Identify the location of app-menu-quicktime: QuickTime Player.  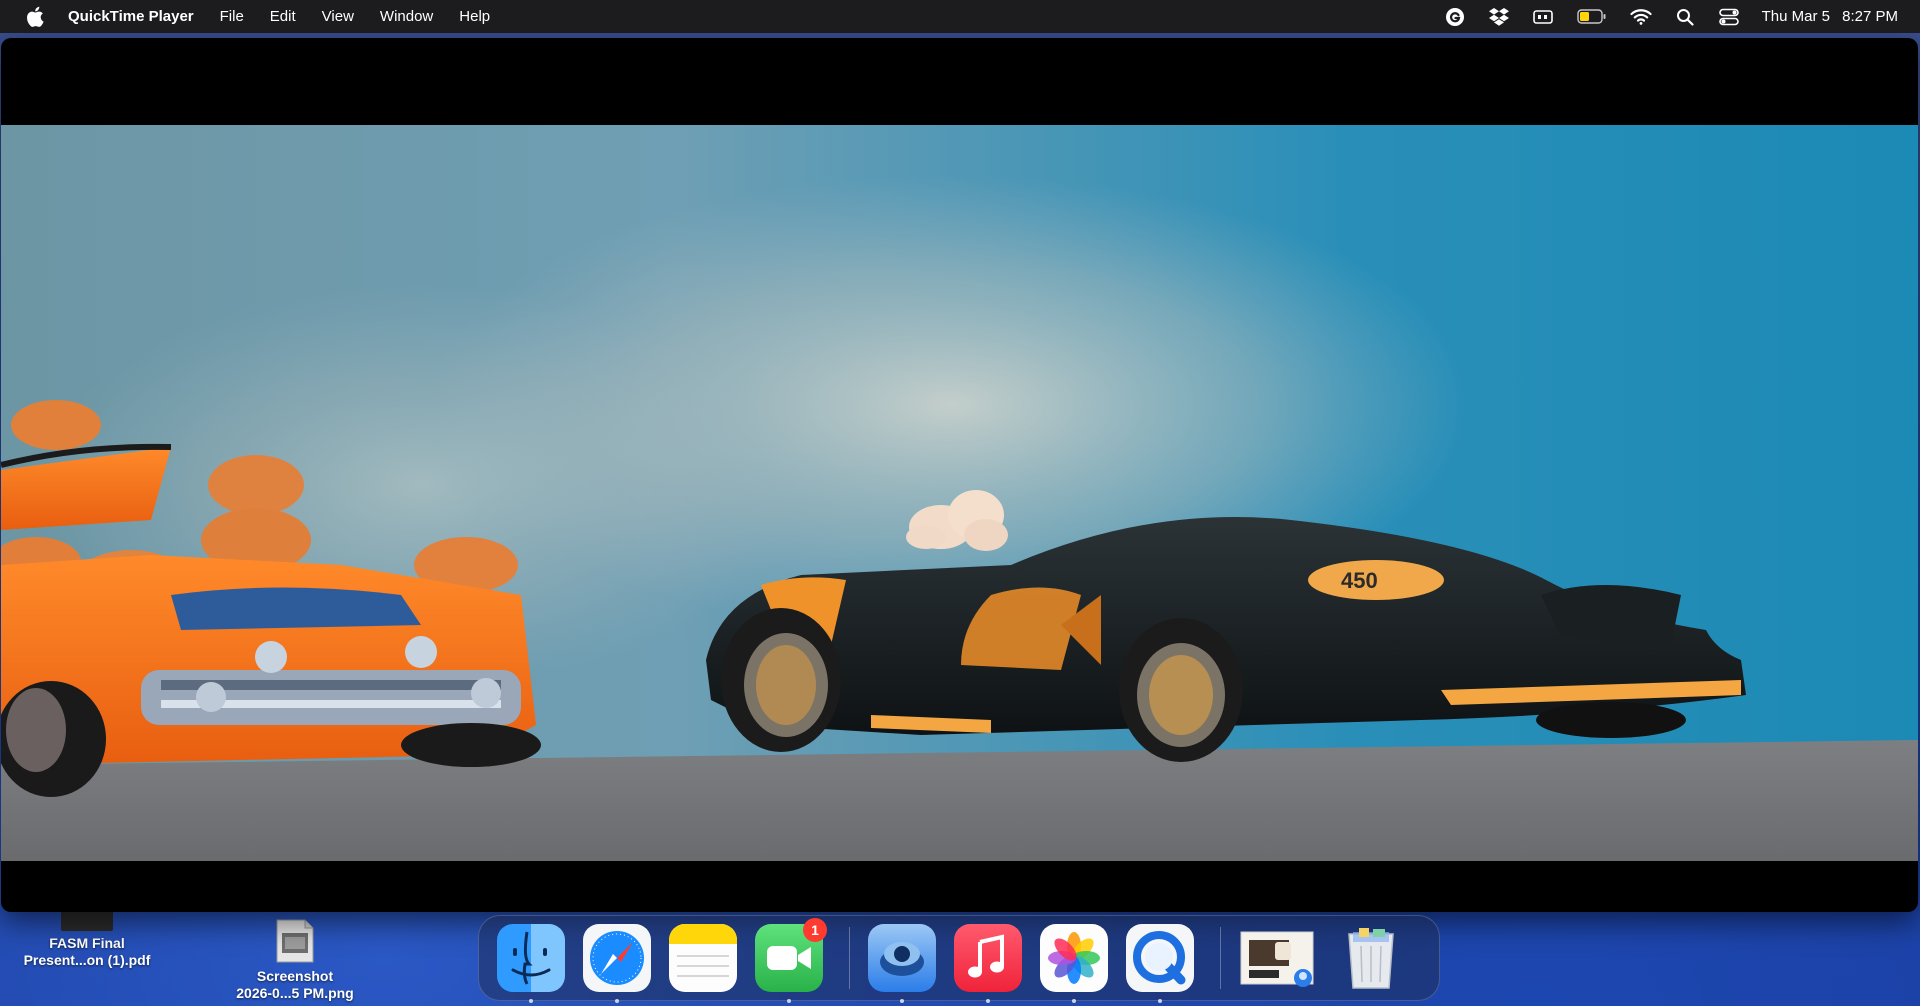
(131, 16).